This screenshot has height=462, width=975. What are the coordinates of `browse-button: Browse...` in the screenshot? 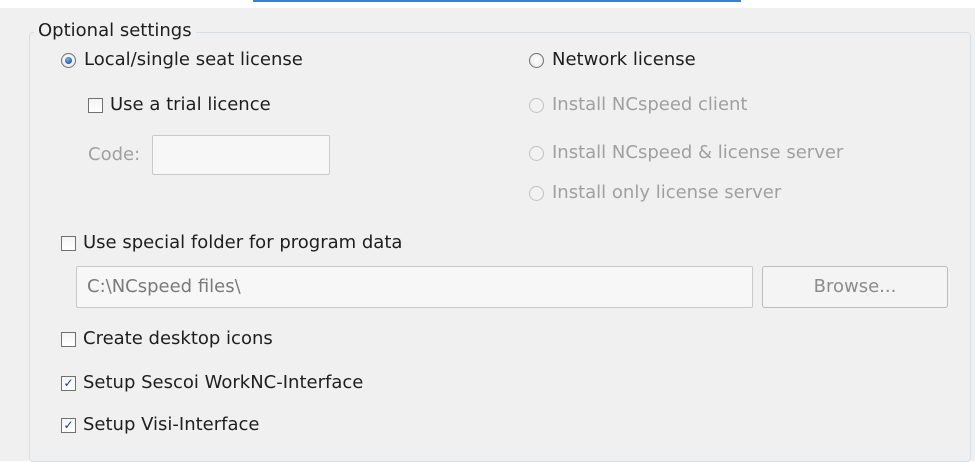 It's located at (855, 287).